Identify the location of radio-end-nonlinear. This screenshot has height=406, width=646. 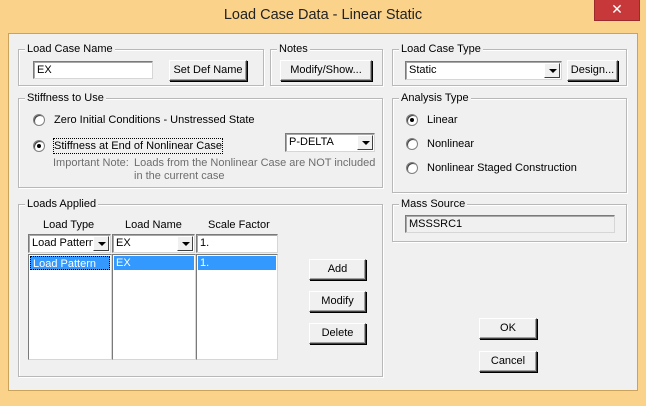
(39, 146).